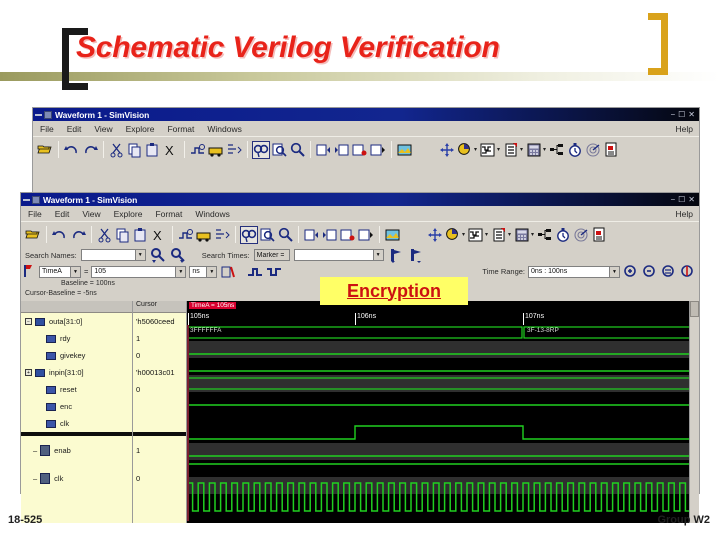 The image size is (720, 540). Describe the element at coordinates (203, 271) in the screenshot. I see `time-unit-select: ns ▼` at that location.